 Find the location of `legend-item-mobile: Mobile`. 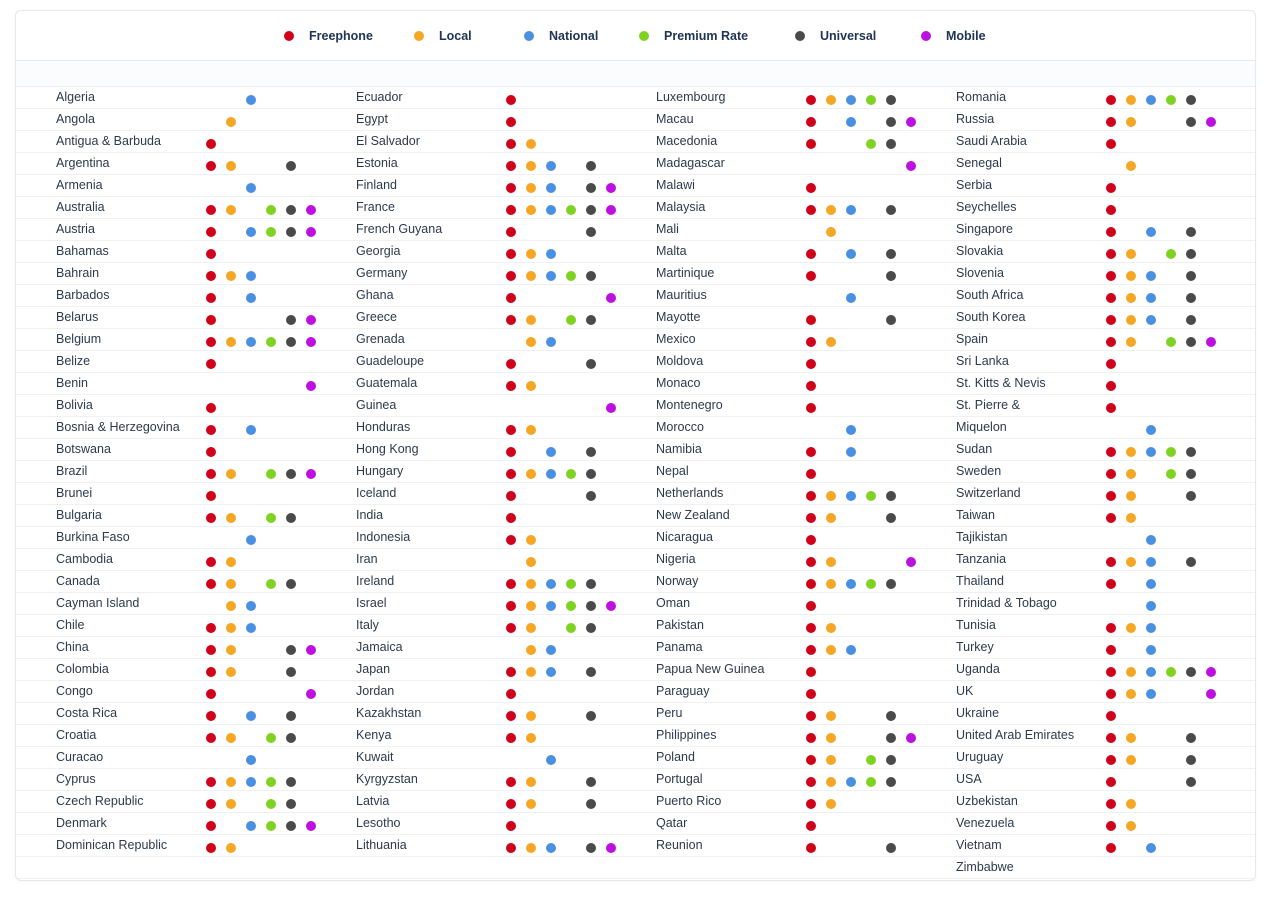

legend-item-mobile: Mobile is located at coordinates (953, 36).